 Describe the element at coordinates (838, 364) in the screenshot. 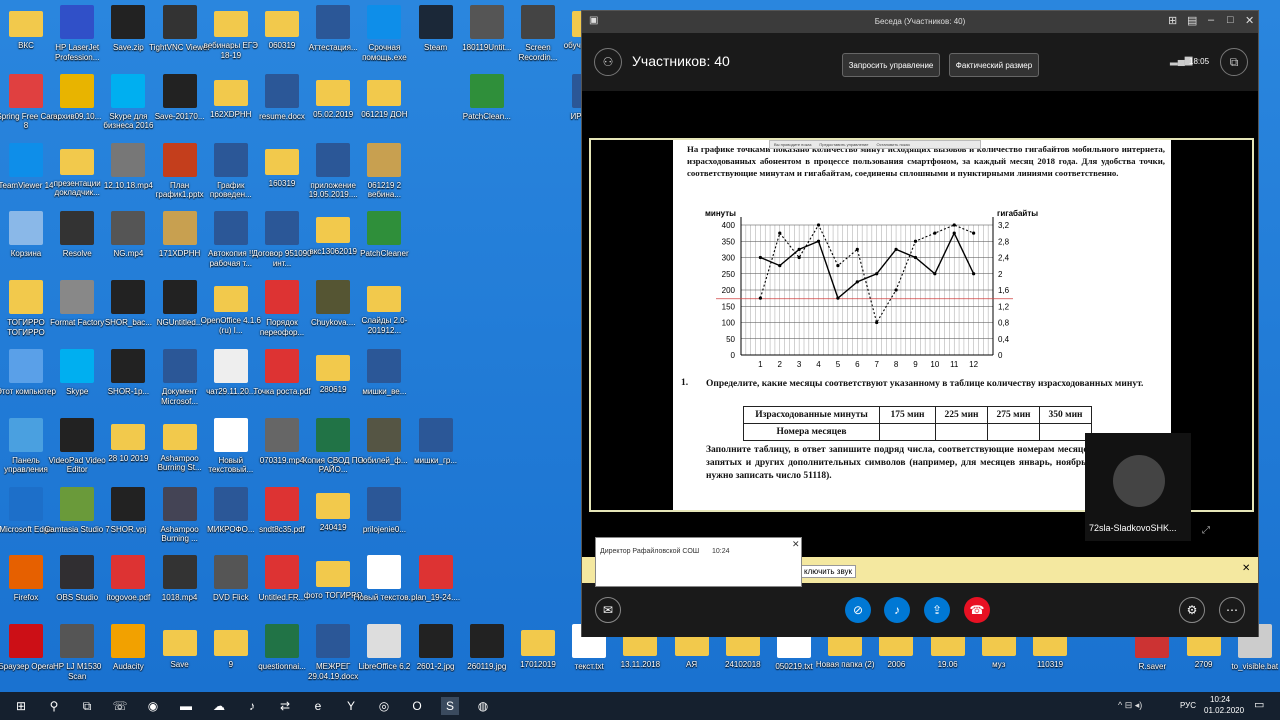

I see `x-tick-label: 5` at that location.